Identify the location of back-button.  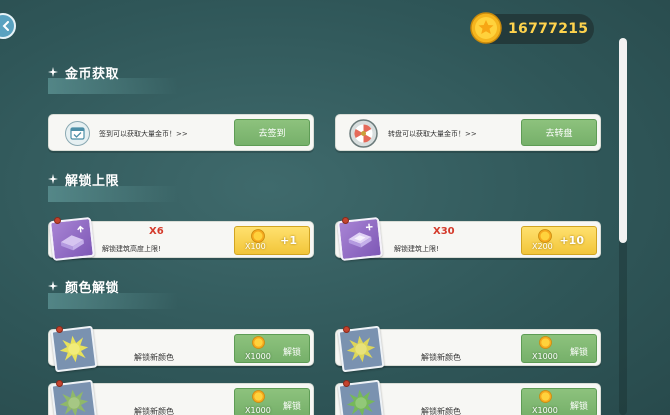
(8, 26).